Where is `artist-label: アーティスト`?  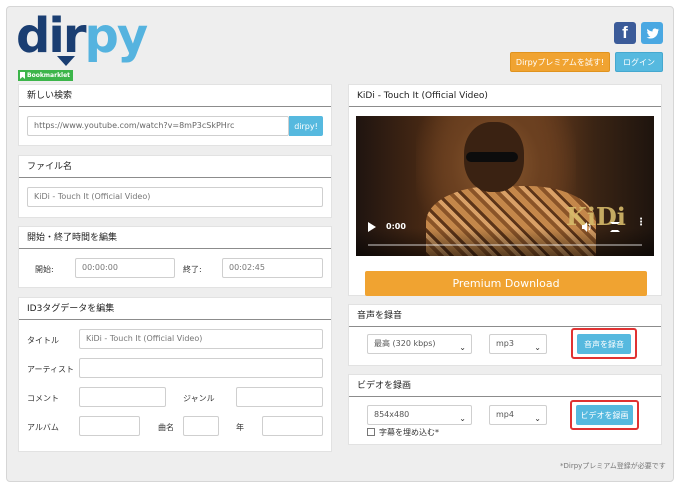 artist-label: アーティスト is located at coordinates (51, 369).